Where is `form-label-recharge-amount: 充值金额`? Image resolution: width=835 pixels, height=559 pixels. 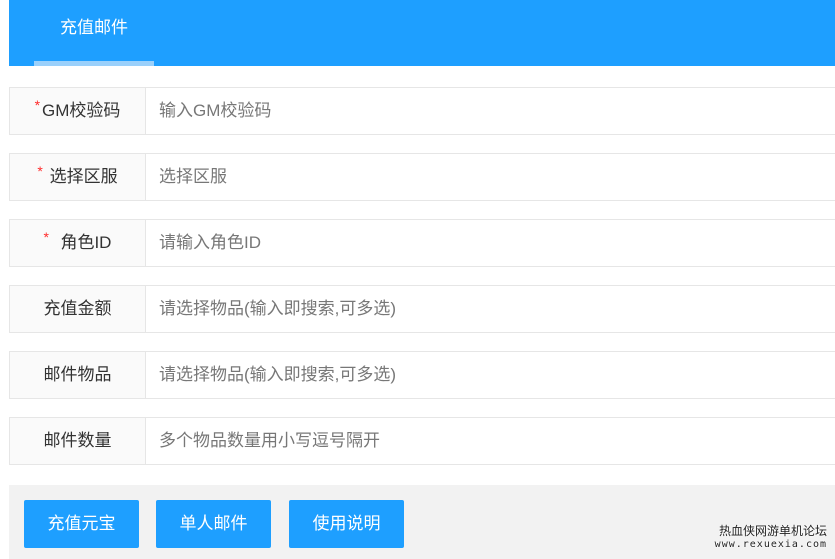 form-label-recharge-amount: 充值金额 is located at coordinates (78, 309).